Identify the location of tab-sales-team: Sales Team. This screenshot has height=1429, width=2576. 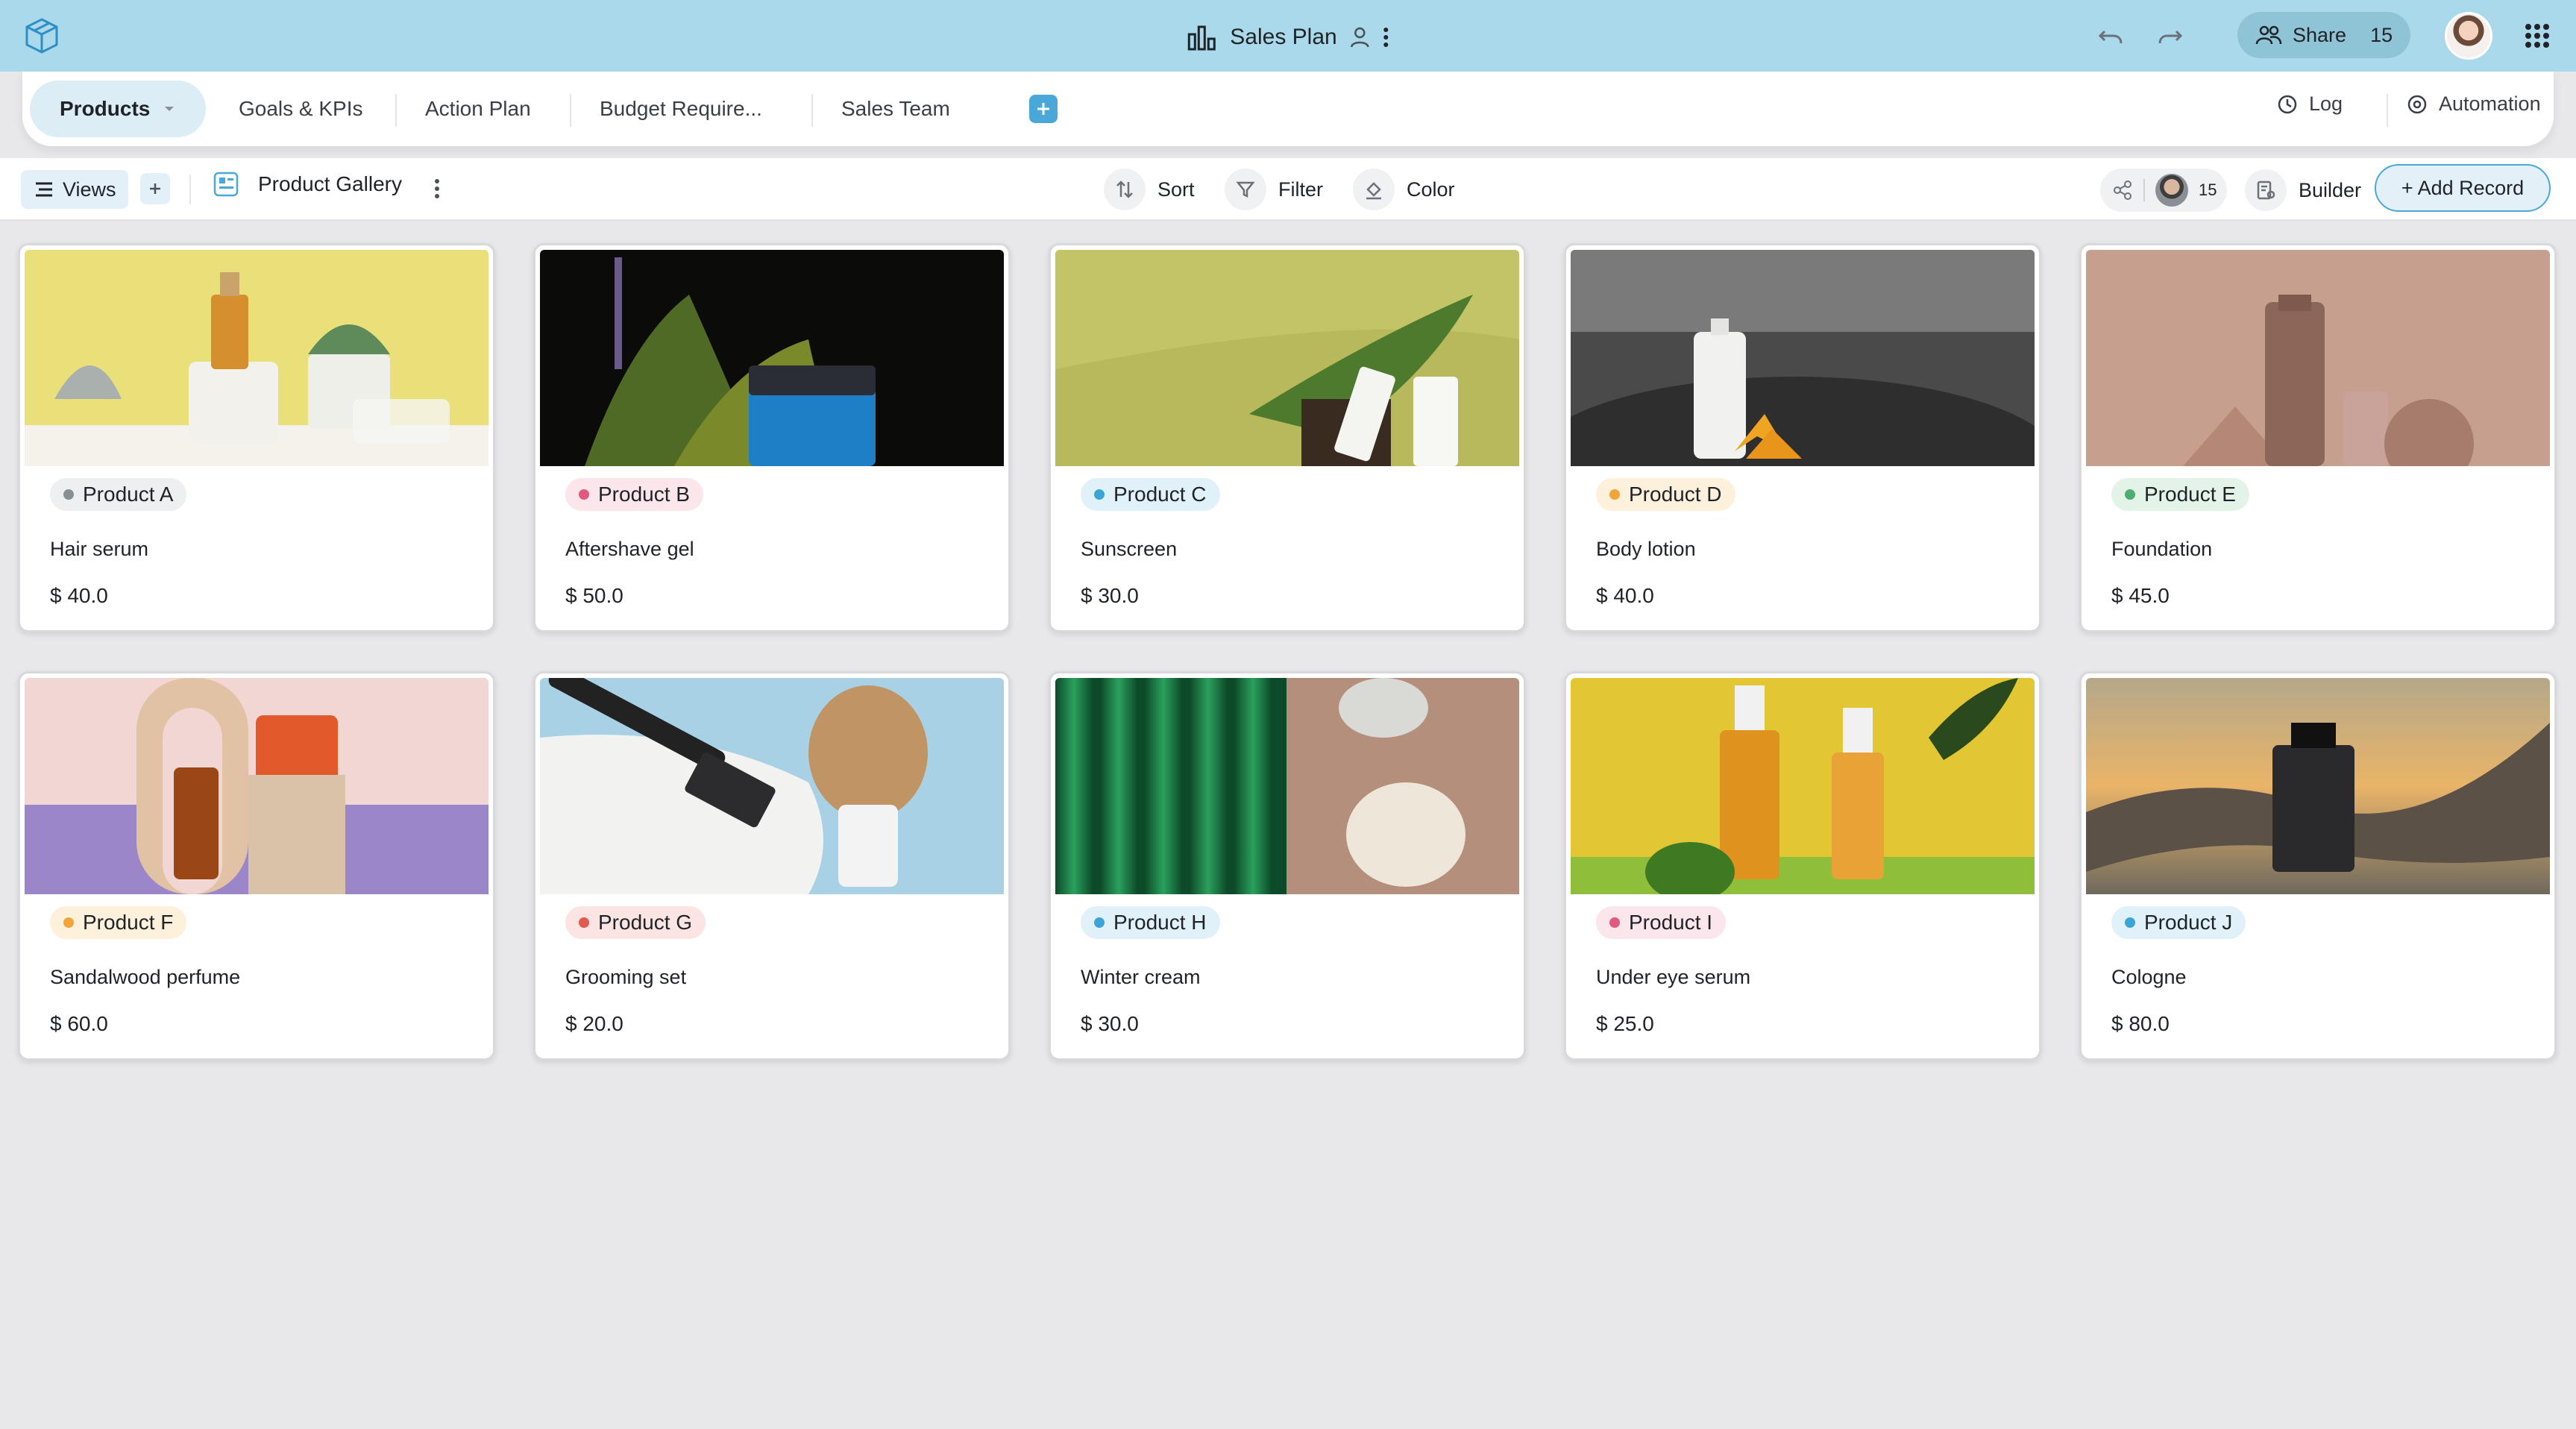
(895, 109).